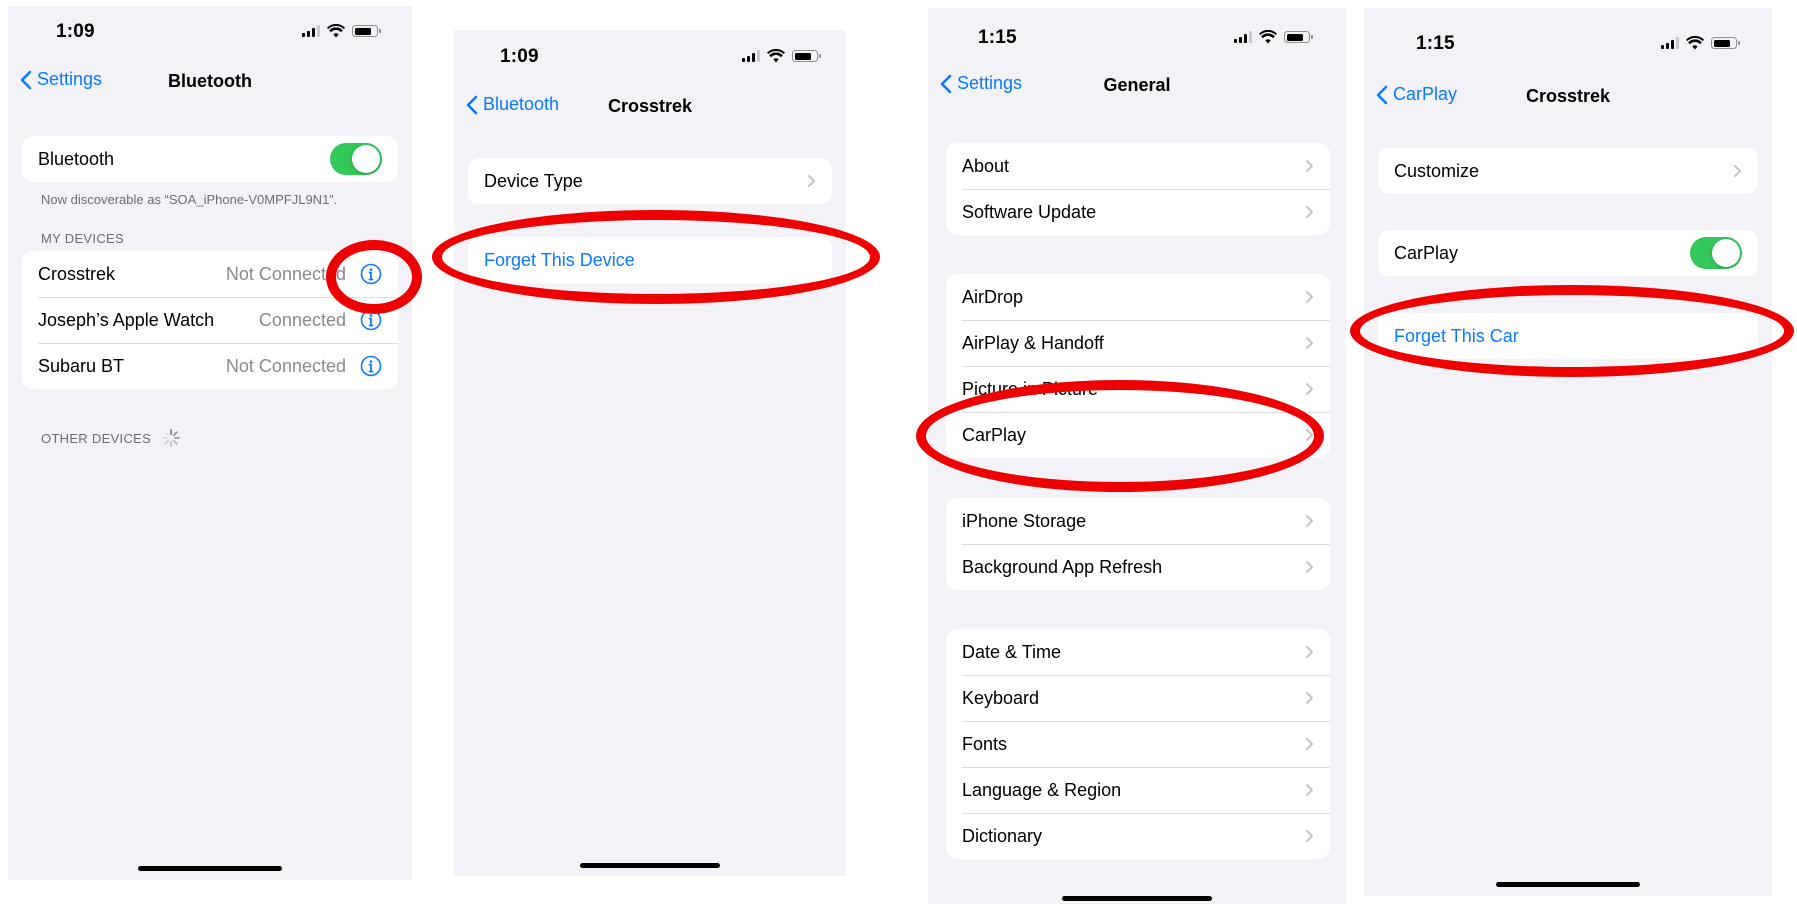 Image resolution: width=1797 pixels, height=904 pixels. What do you see at coordinates (1138, 212) in the screenshot?
I see `settings-row-software-update: Software Update` at bounding box center [1138, 212].